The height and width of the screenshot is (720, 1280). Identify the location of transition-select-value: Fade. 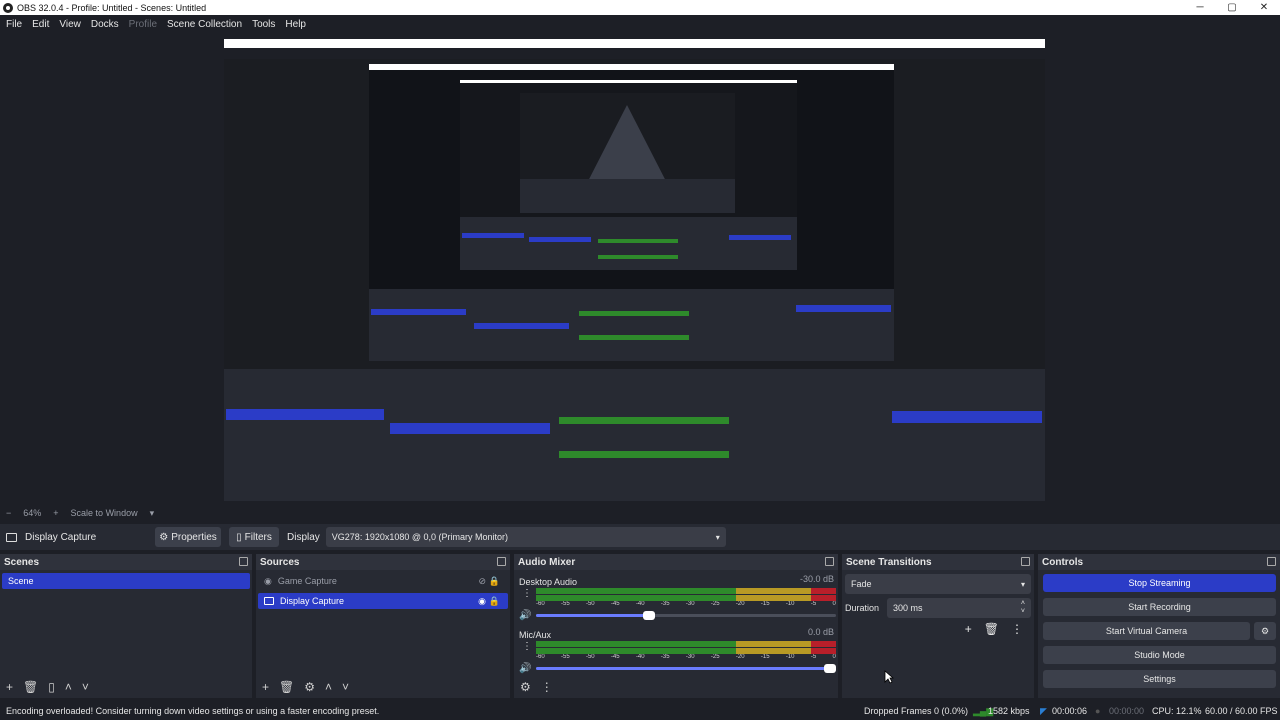
(861, 584).